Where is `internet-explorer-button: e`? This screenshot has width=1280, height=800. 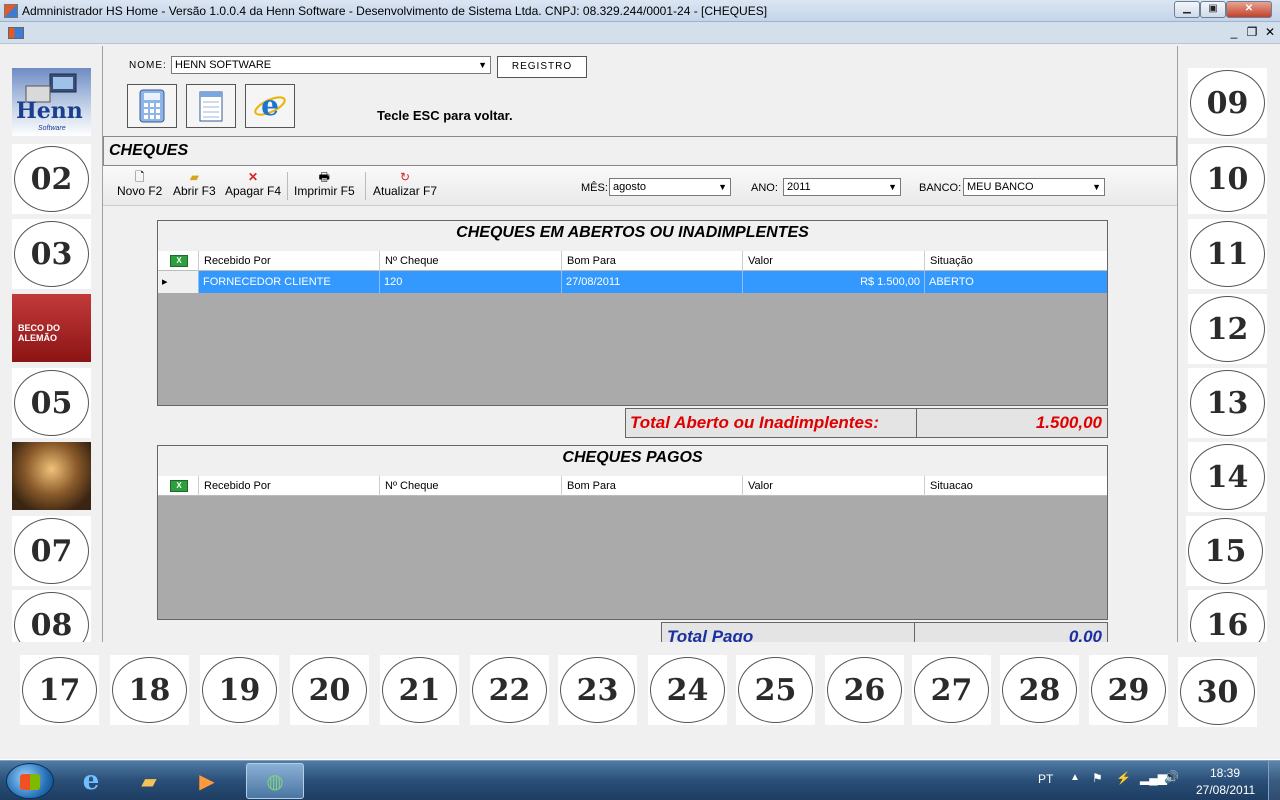 internet-explorer-button: e is located at coordinates (270, 106).